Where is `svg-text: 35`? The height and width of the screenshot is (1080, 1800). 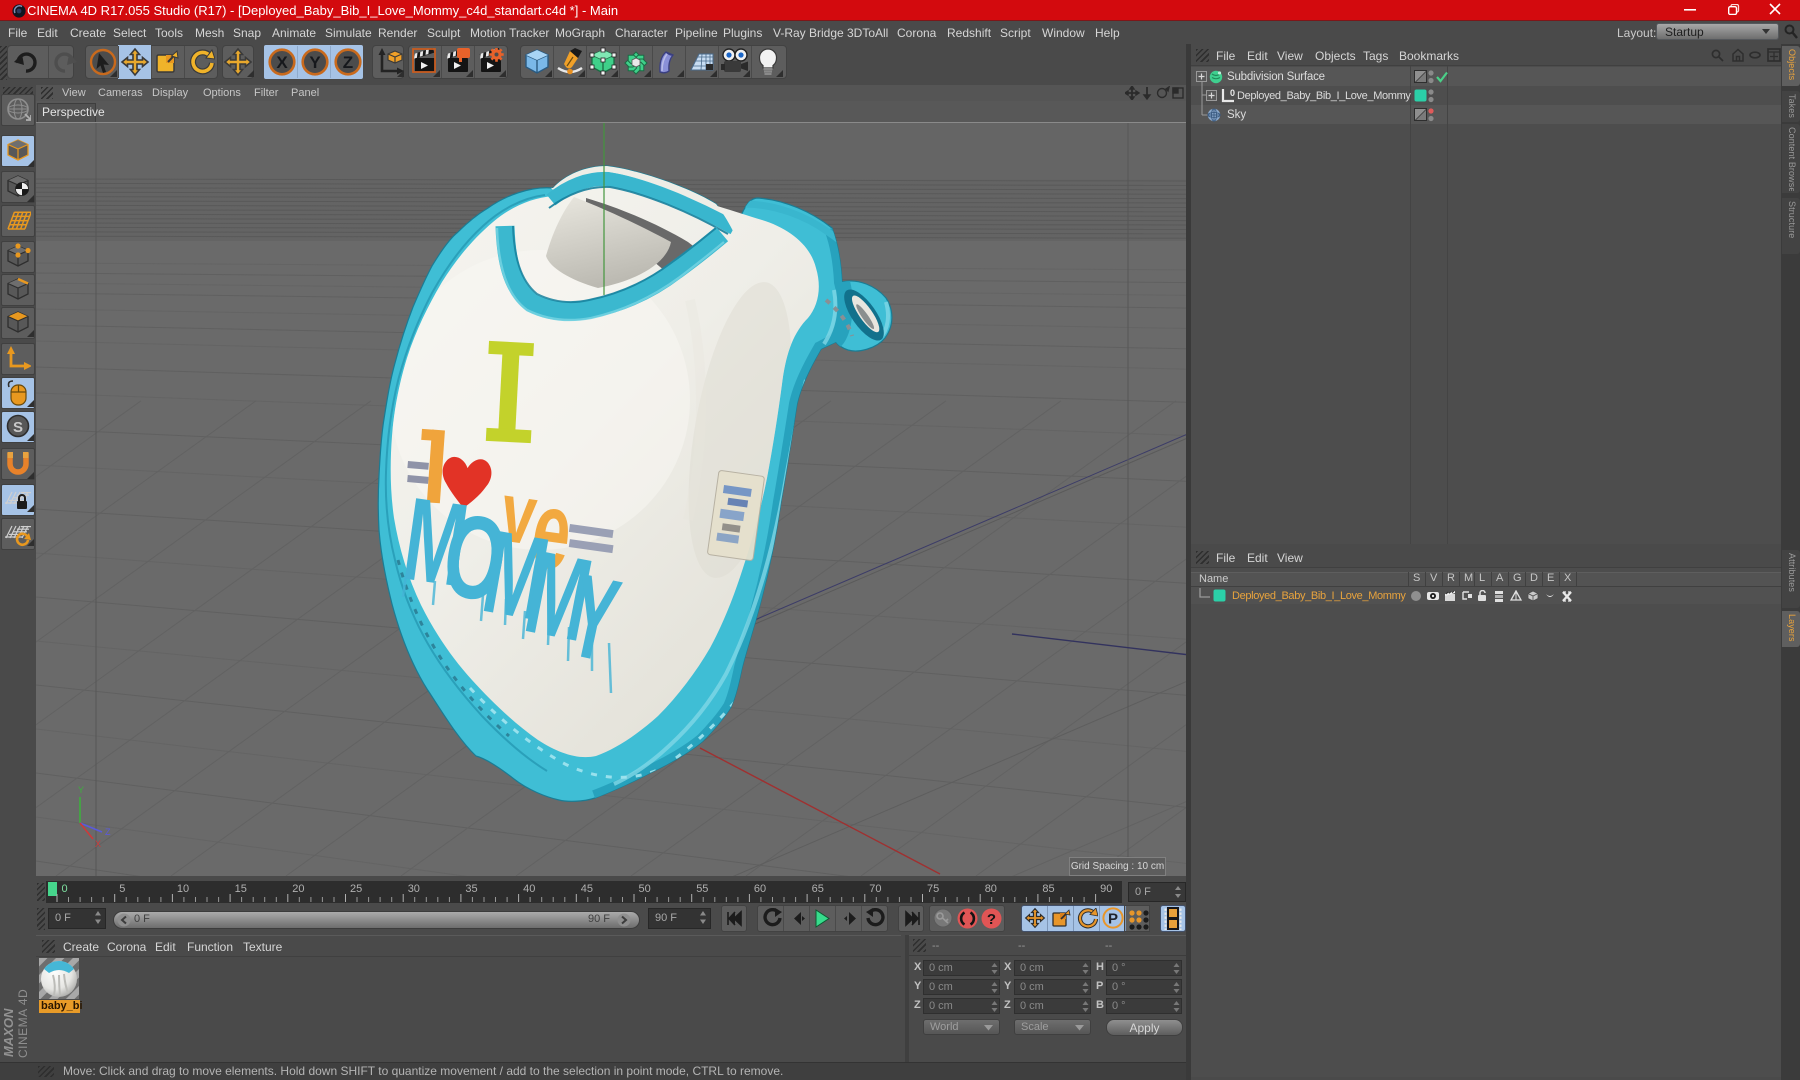
svg-text: 35 is located at coordinates (471, 889).